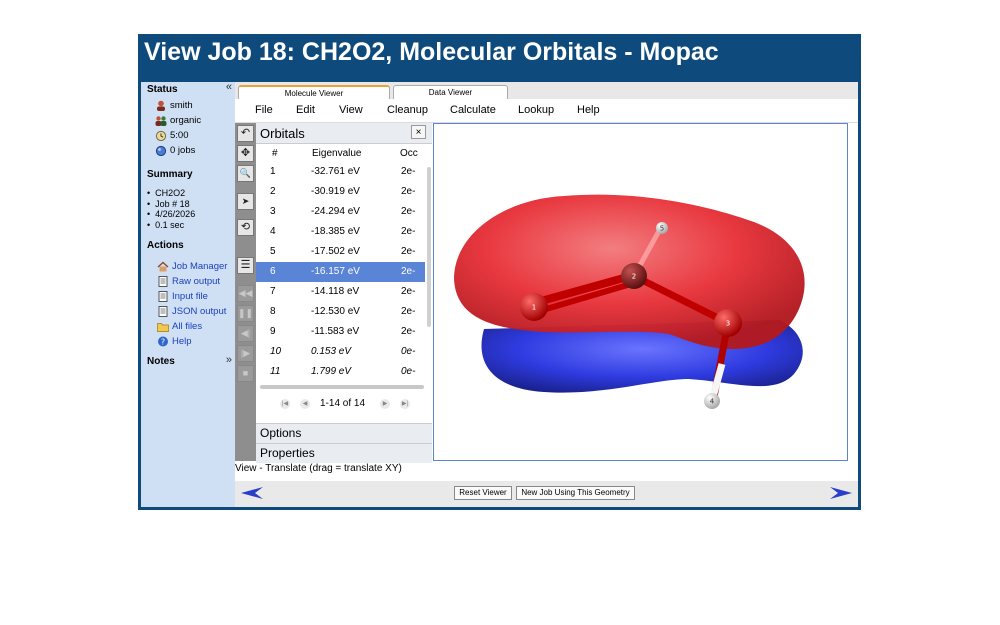  I want to click on reset-viewer-button: Reset Viewer, so click(483, 493).